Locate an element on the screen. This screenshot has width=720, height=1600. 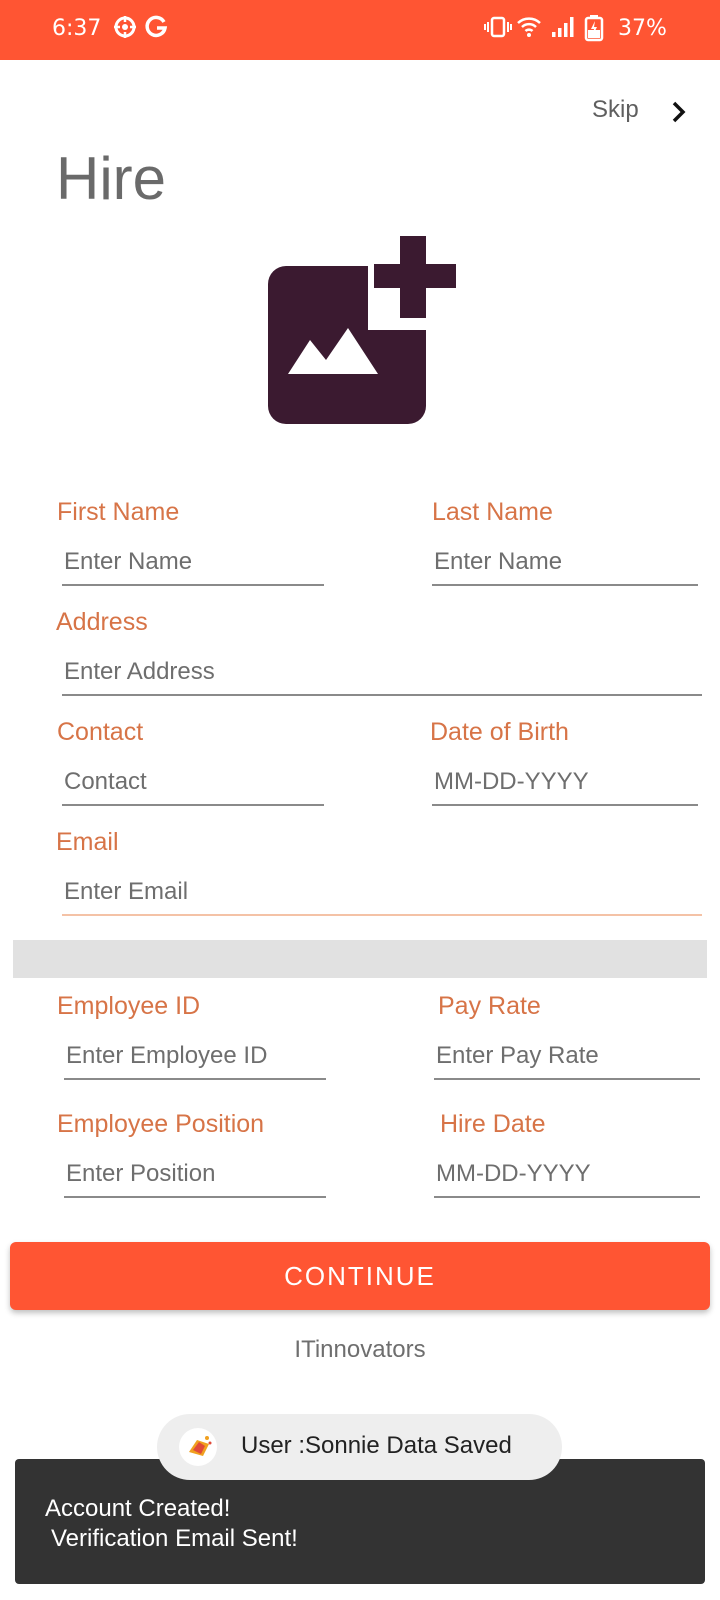
status-bar: 6:37 37% is located at coordinates (360, 30).